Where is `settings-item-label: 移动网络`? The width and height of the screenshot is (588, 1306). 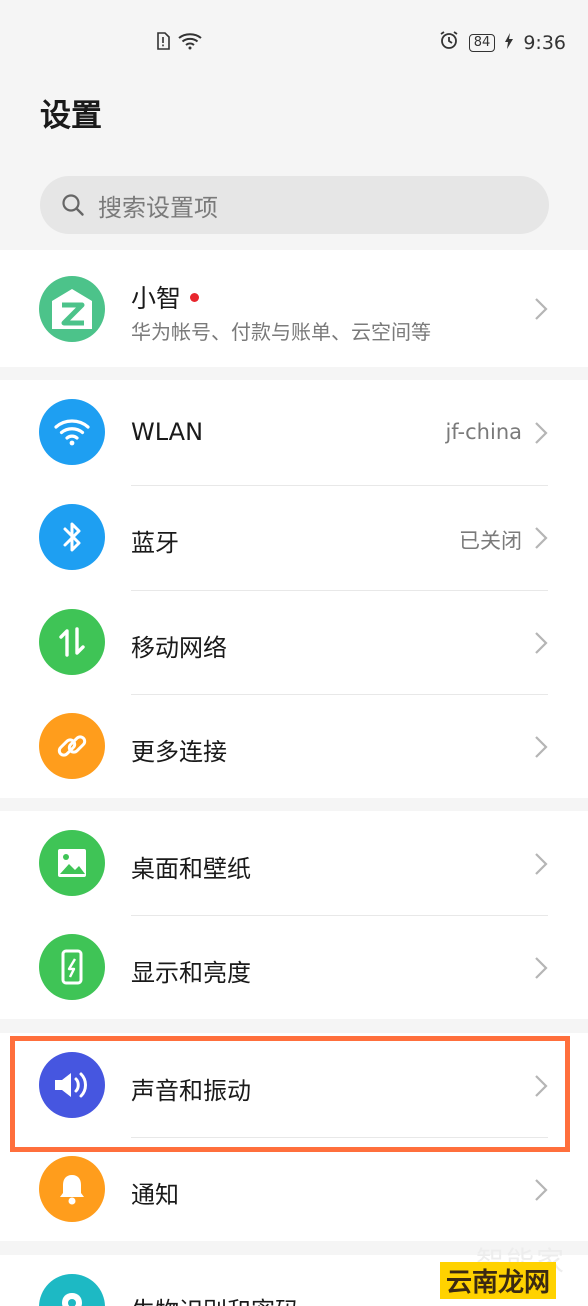
settings-item-label: 移动网络 is located at coordinates (179, 648).